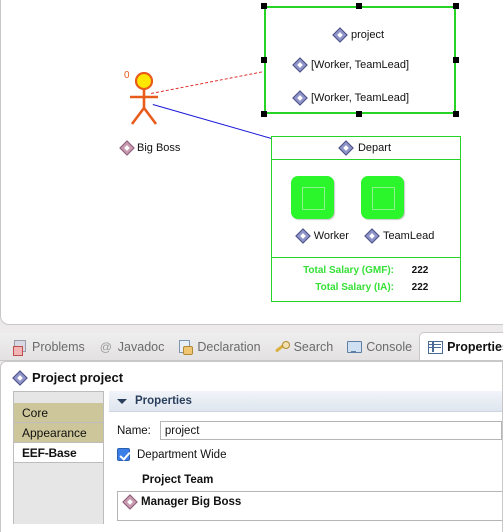 This screenshot has width=503, height=532. What do you see at coordinates (264, 60) in the screenshot?
I see `selection-handle-w` at bounding box center [264, 60].